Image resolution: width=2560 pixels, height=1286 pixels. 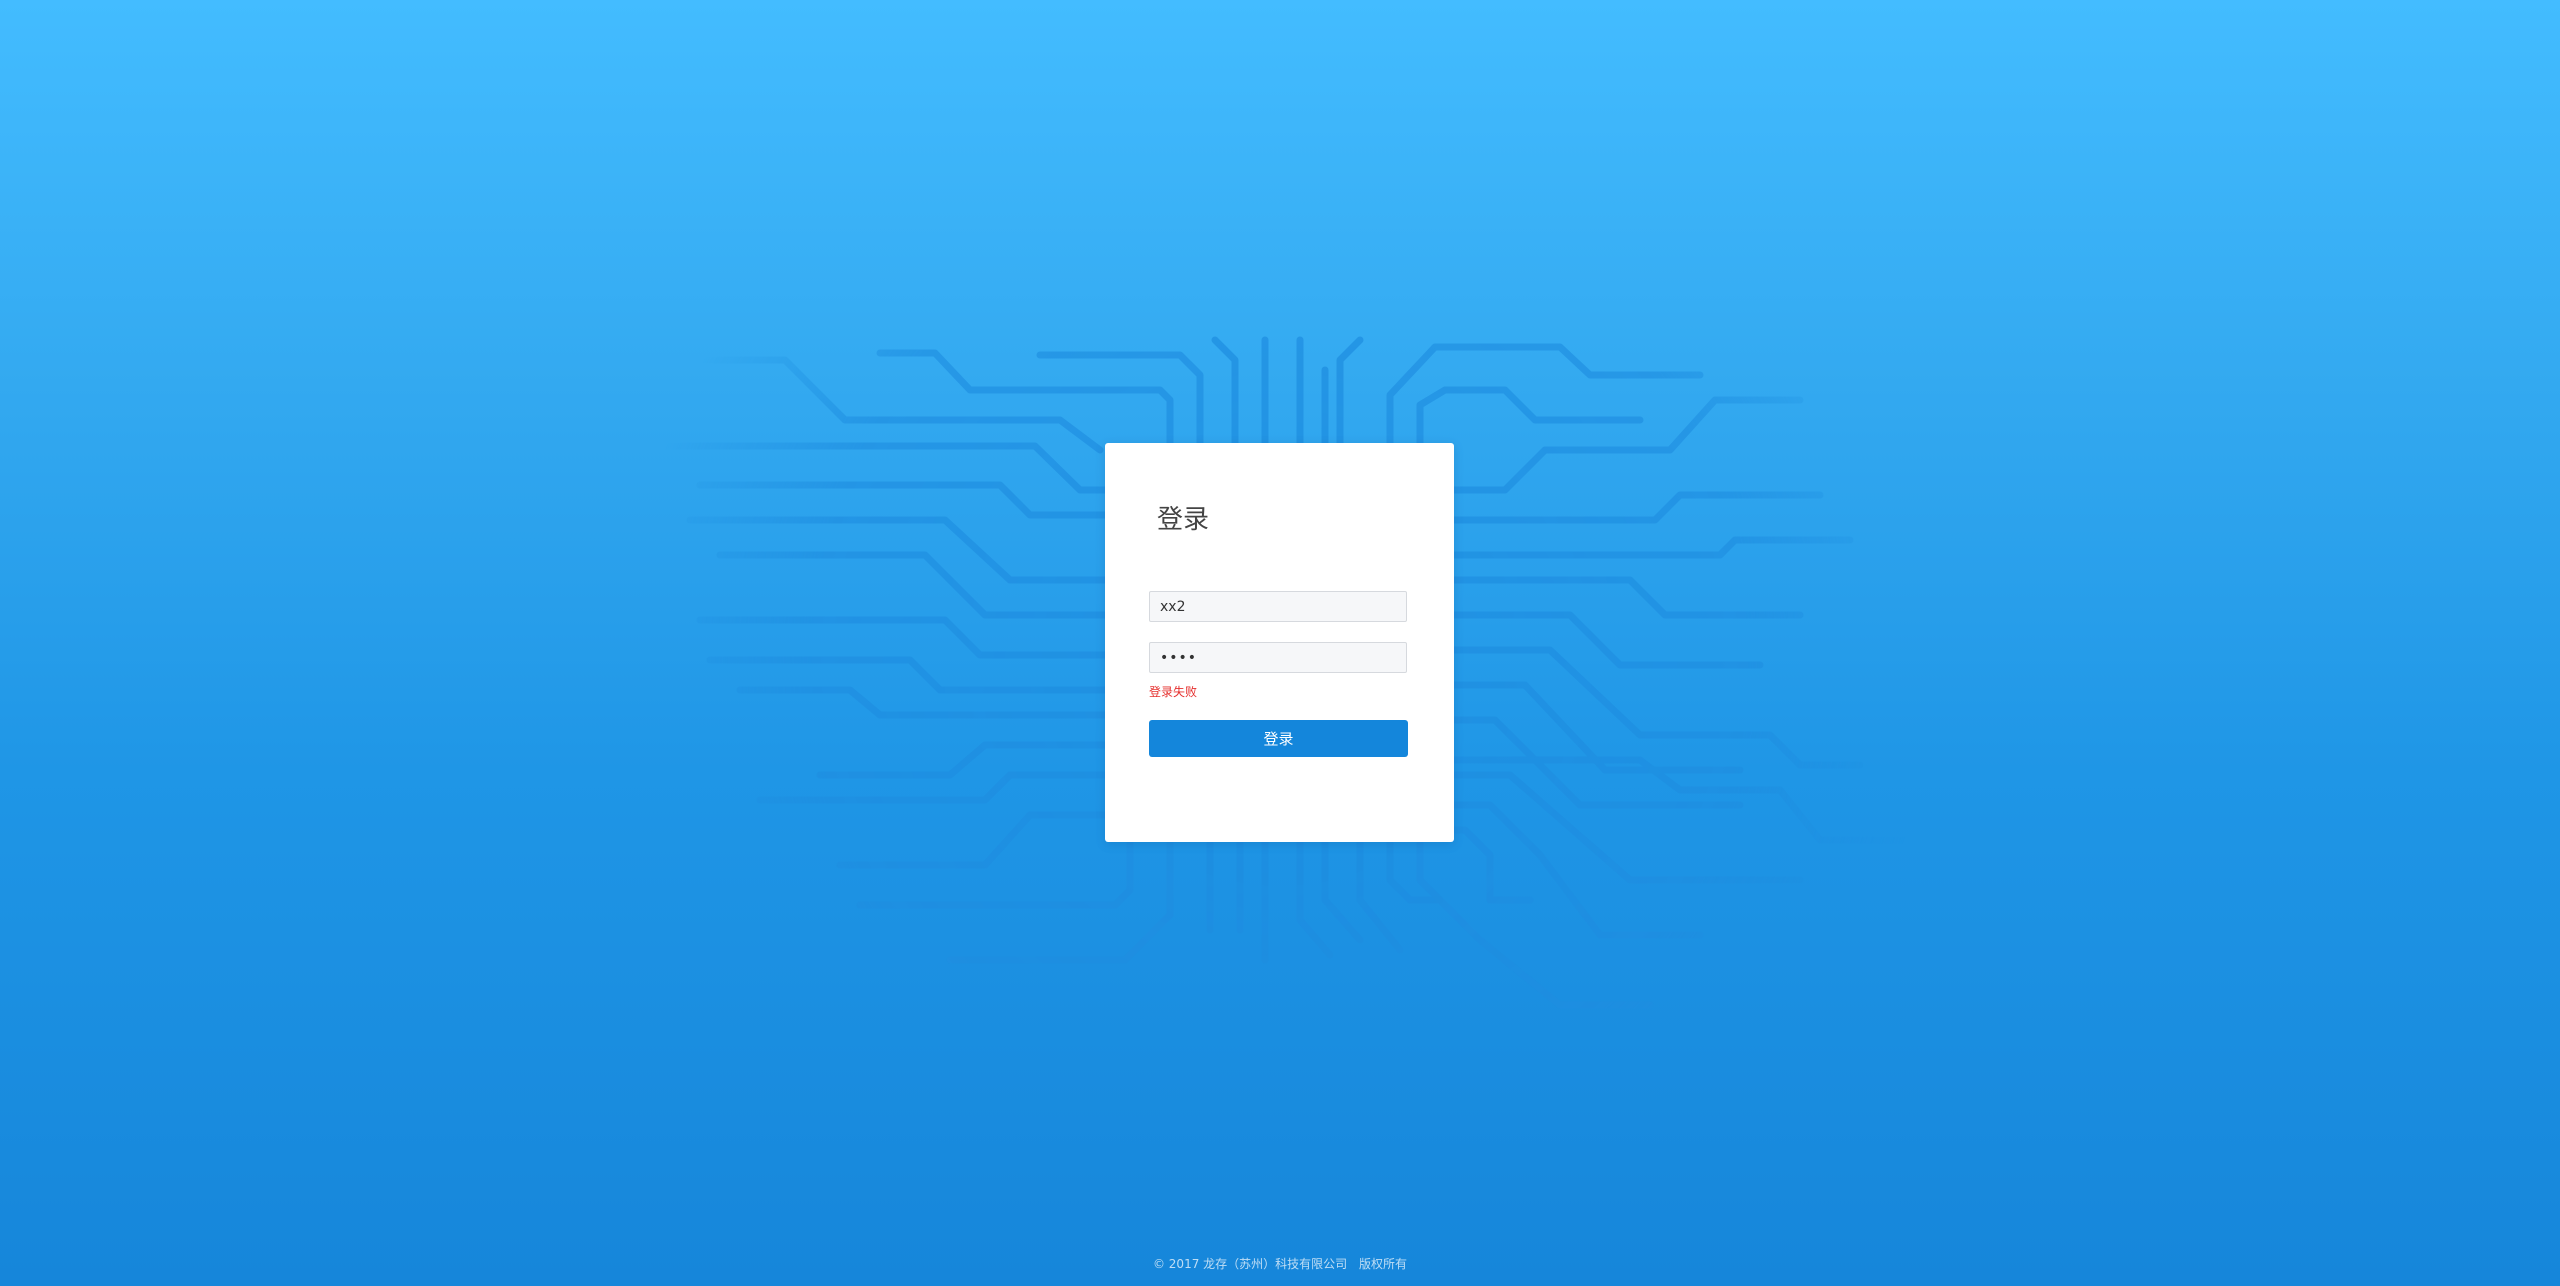 What do you see at coordinates (1250, 1264) in the screenshot?
I see `footer-copyright: © 2017 龙存（苏州）科技有限公司` at bounding box center [1250, 1264].